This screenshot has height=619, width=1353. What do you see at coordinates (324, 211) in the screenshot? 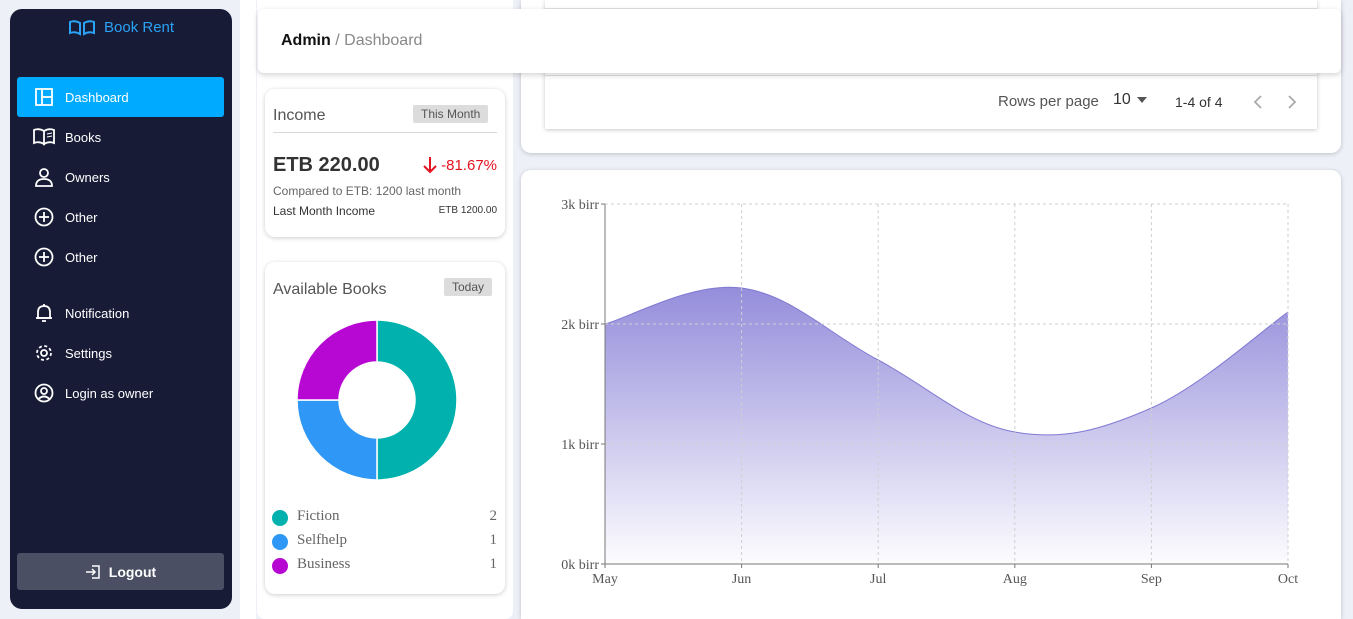
I see `last-month-label: Last Month Income` at bounding box center [324, 211].